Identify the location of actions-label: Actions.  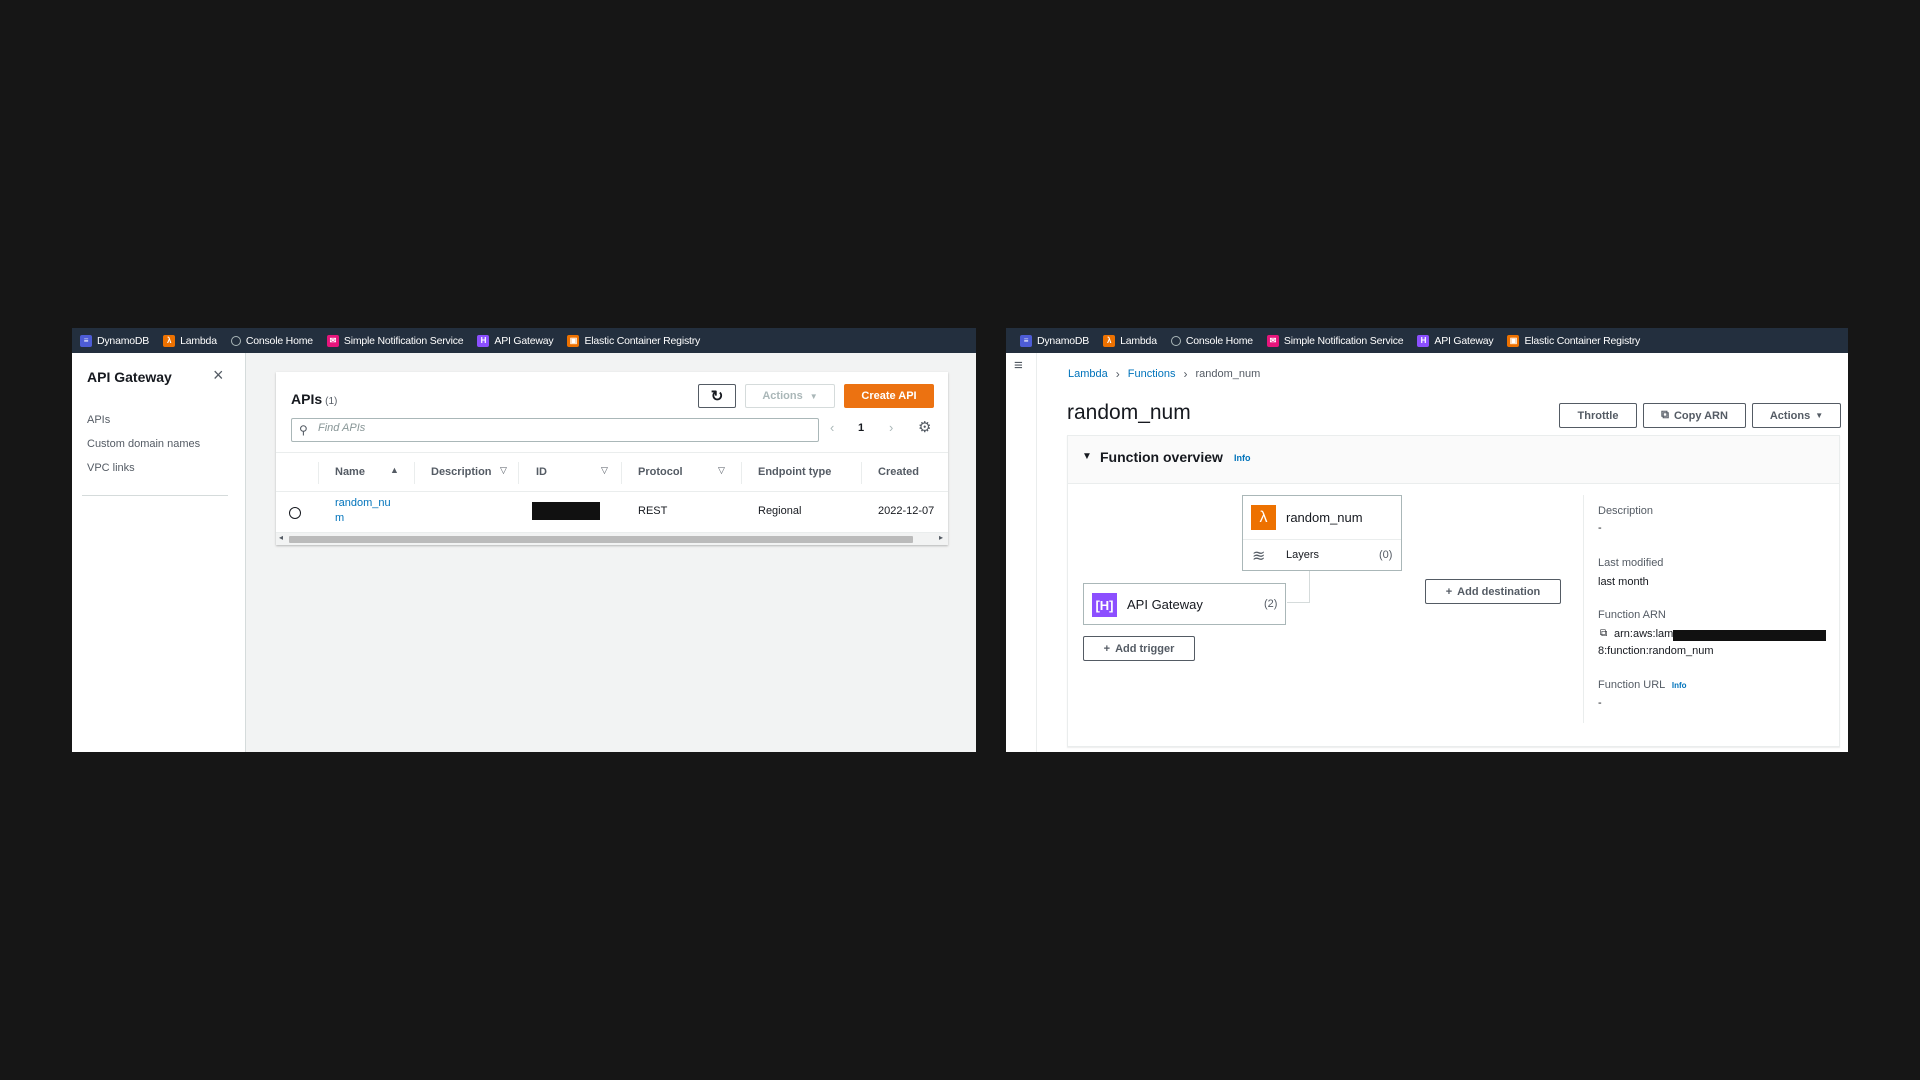
(1790, 415).